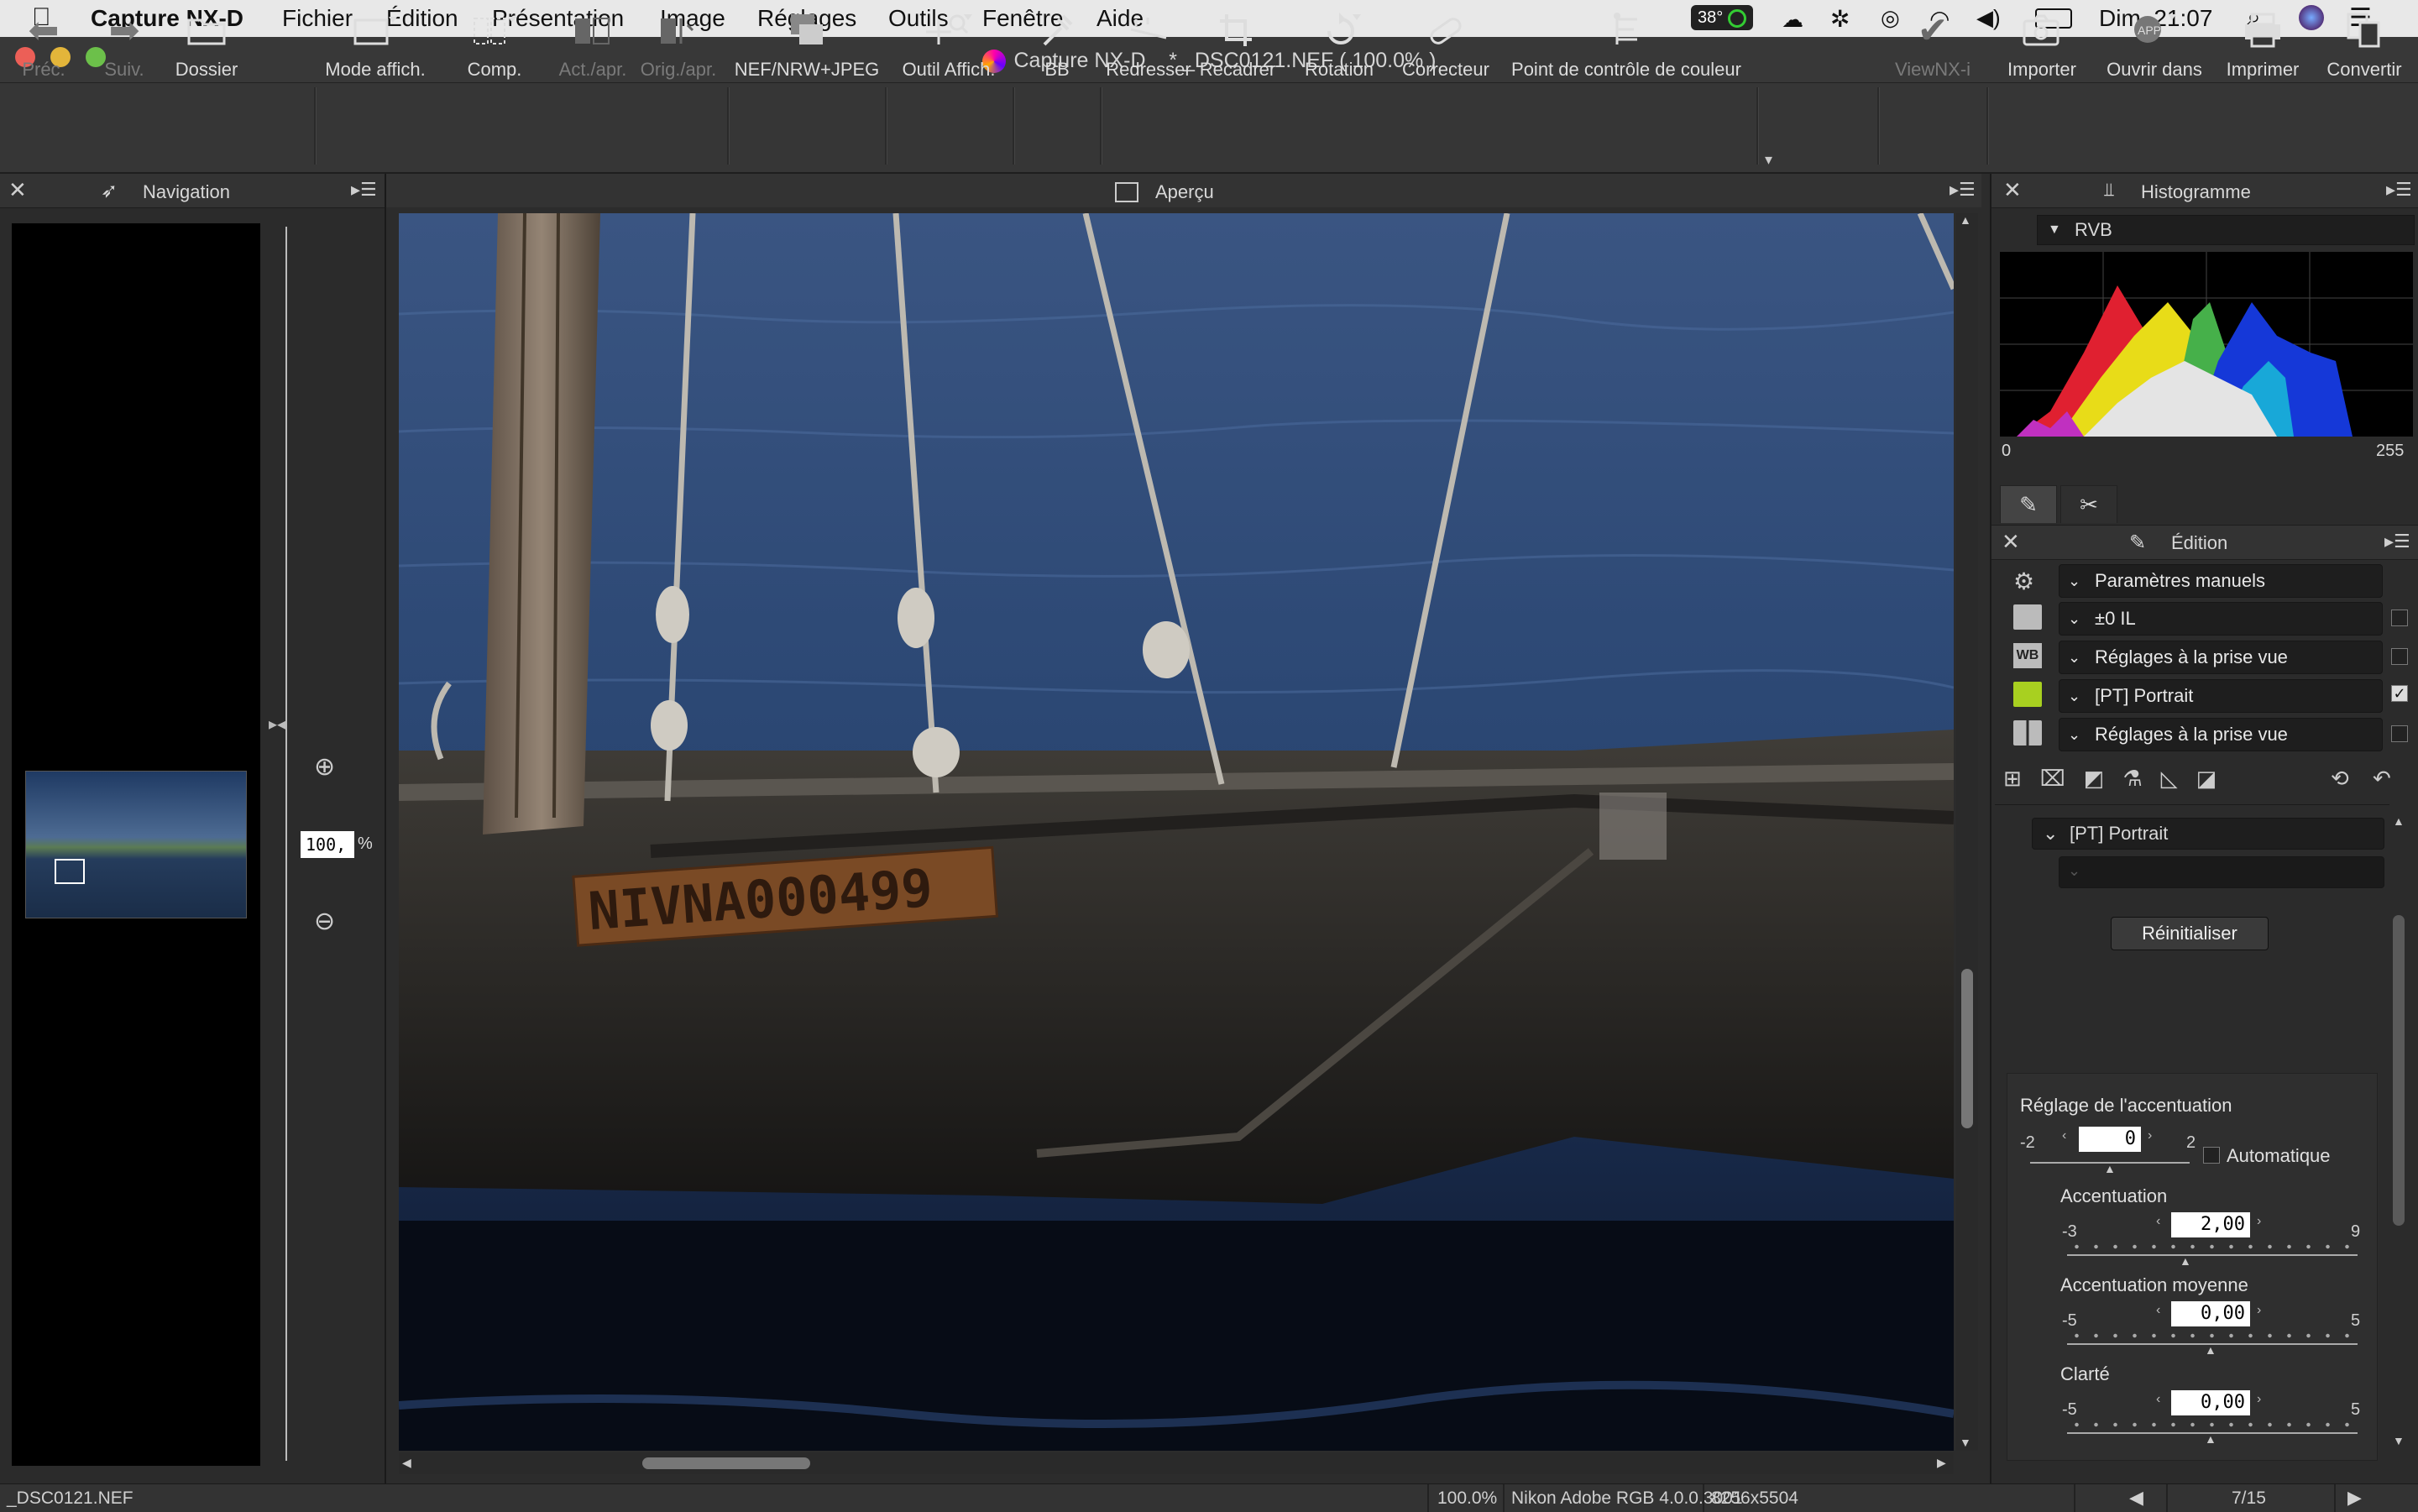  I want to click on white-balance-checkbox, so click(2399, 656).